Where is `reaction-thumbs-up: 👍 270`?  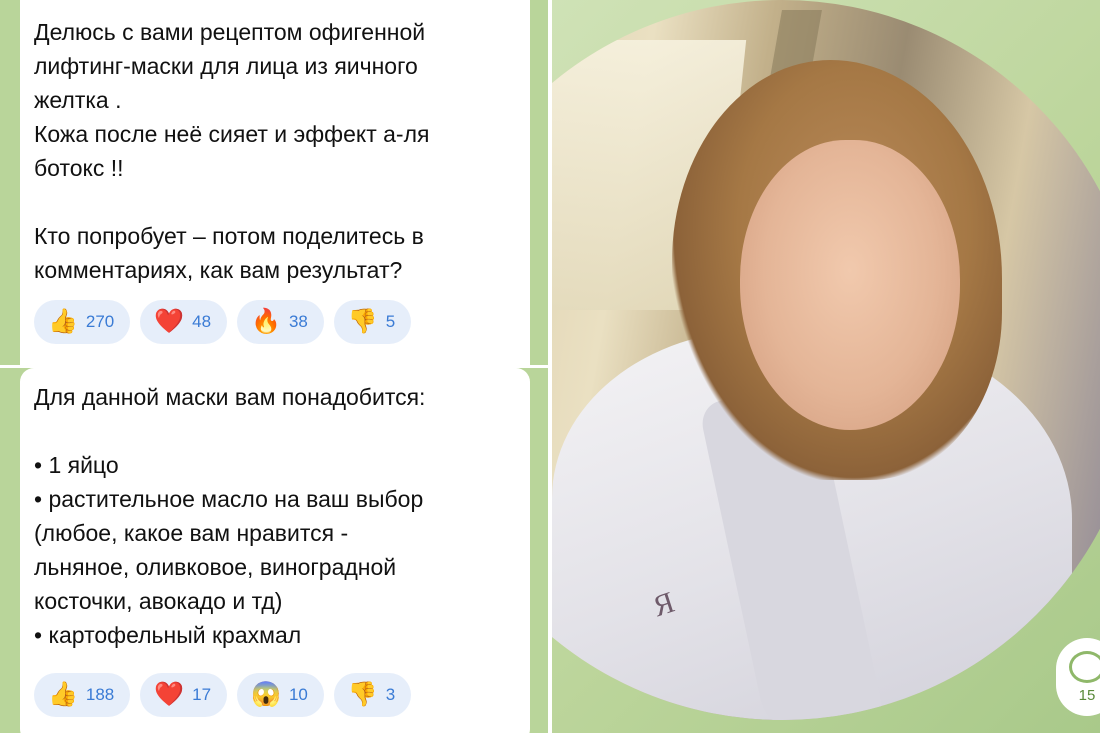 reaction-thumbs-up: 👍 270 is located at coordinates (82, 322).